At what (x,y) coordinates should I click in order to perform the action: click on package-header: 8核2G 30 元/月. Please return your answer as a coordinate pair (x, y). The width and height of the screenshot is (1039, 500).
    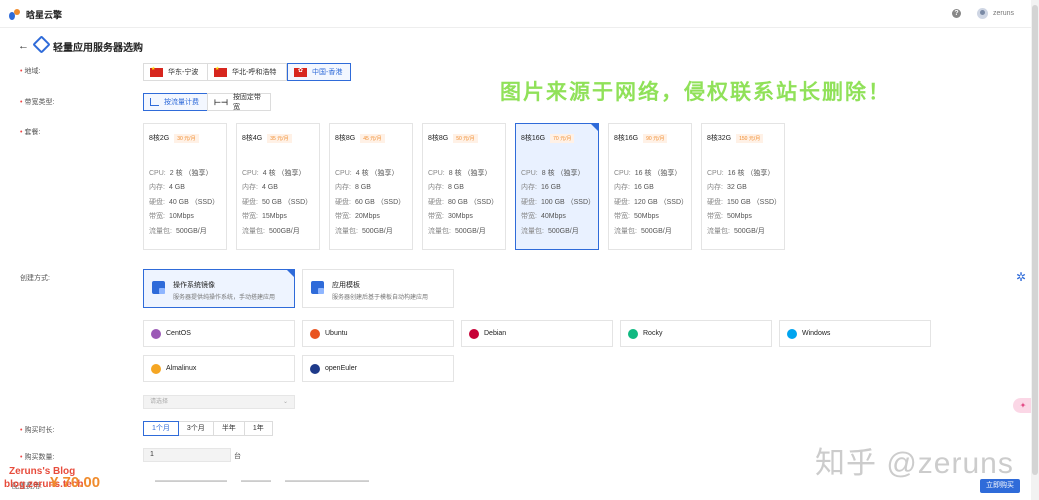
    Looking at the image, I should click on (174, 138).